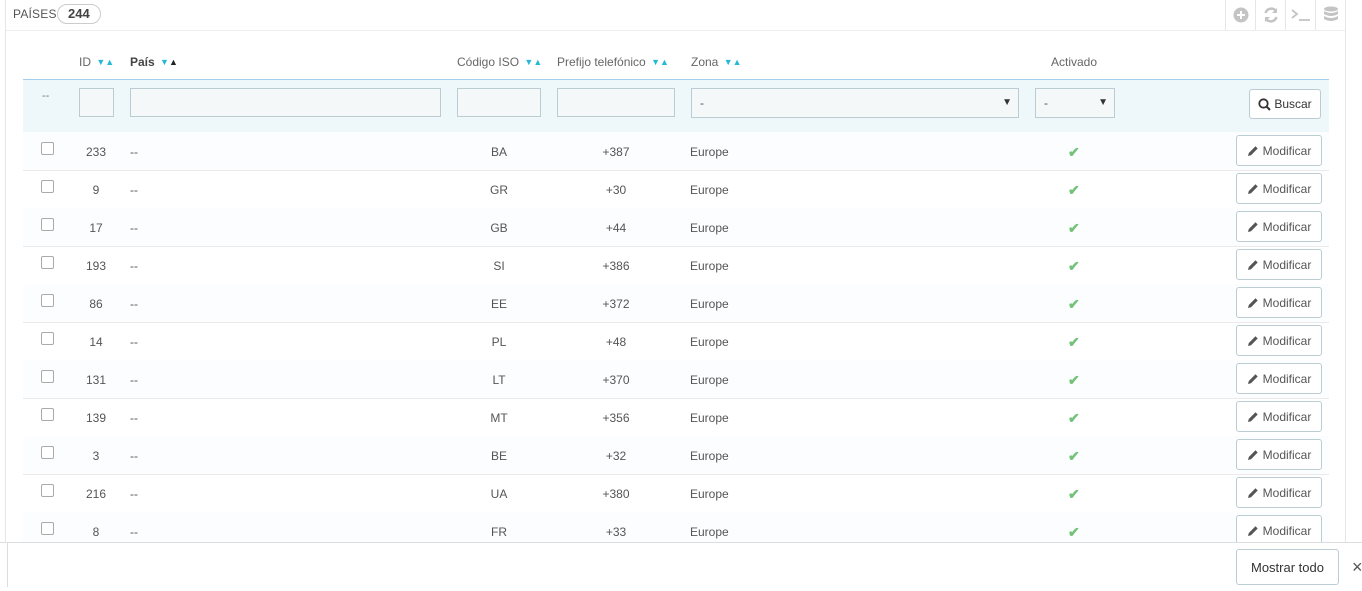 This screenshot has height=591, width=1362. I want to click on cell-prefix: +44, so click(616, 228).